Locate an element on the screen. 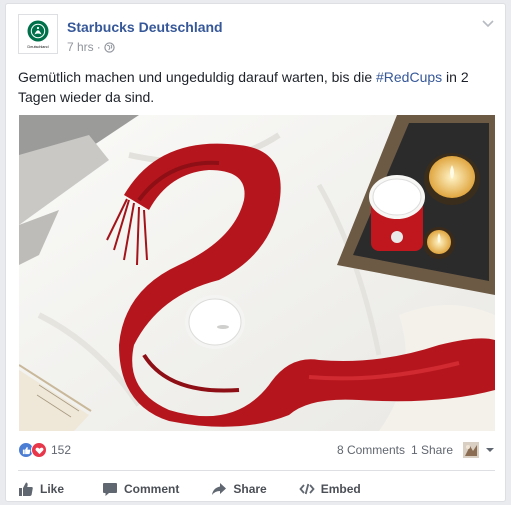 The width and height of the screenshot is (511, 505). page-name-link: Starbucks Deutschland is located at coordinates (145, 27).